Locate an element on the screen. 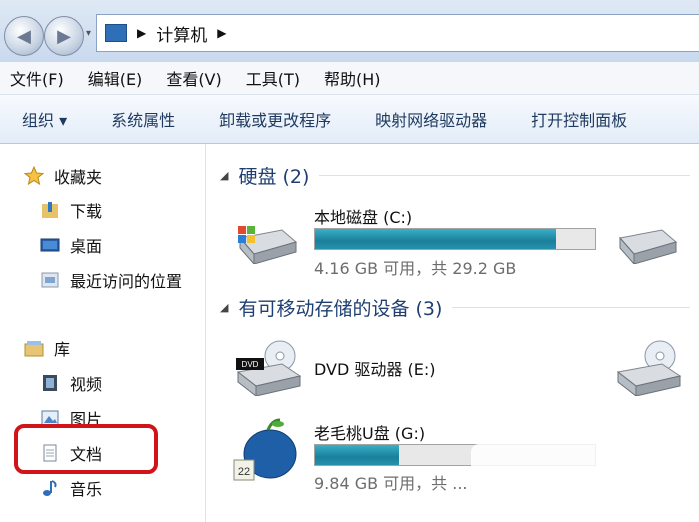 The width and height of the screenshot is (699, 522). dvd-badge: DVD is located at coordinates (250, 364).